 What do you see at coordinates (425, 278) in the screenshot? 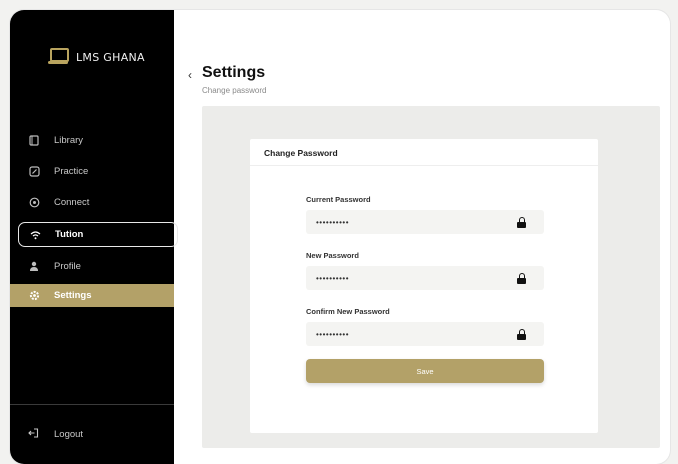
I see `new-password-field: ••••••••••` at bounding box center [425, 278].